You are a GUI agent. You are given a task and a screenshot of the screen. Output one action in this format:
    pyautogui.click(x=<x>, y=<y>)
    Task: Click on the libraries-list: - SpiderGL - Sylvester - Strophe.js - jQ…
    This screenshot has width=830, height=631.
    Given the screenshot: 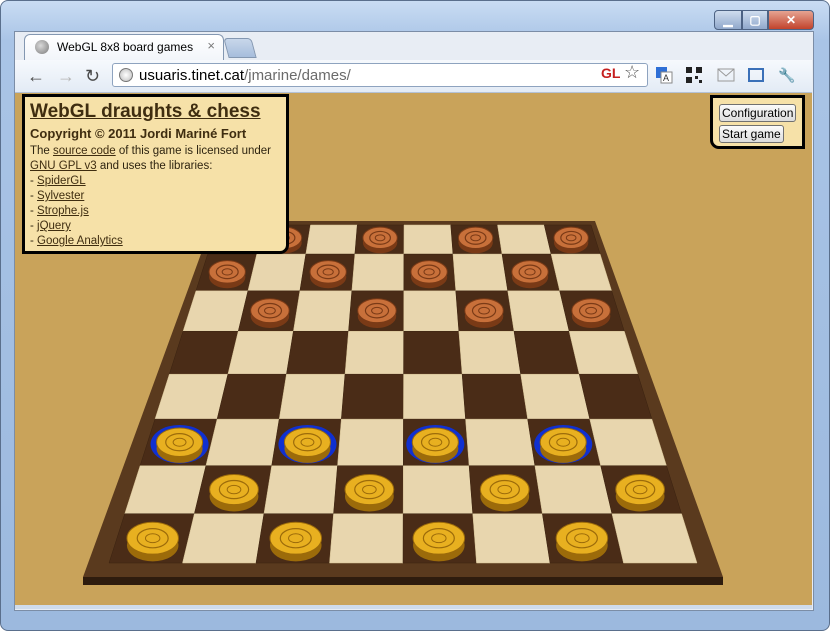 What is the action you would take?
    pyautogui.click(x=155, y=211)
    